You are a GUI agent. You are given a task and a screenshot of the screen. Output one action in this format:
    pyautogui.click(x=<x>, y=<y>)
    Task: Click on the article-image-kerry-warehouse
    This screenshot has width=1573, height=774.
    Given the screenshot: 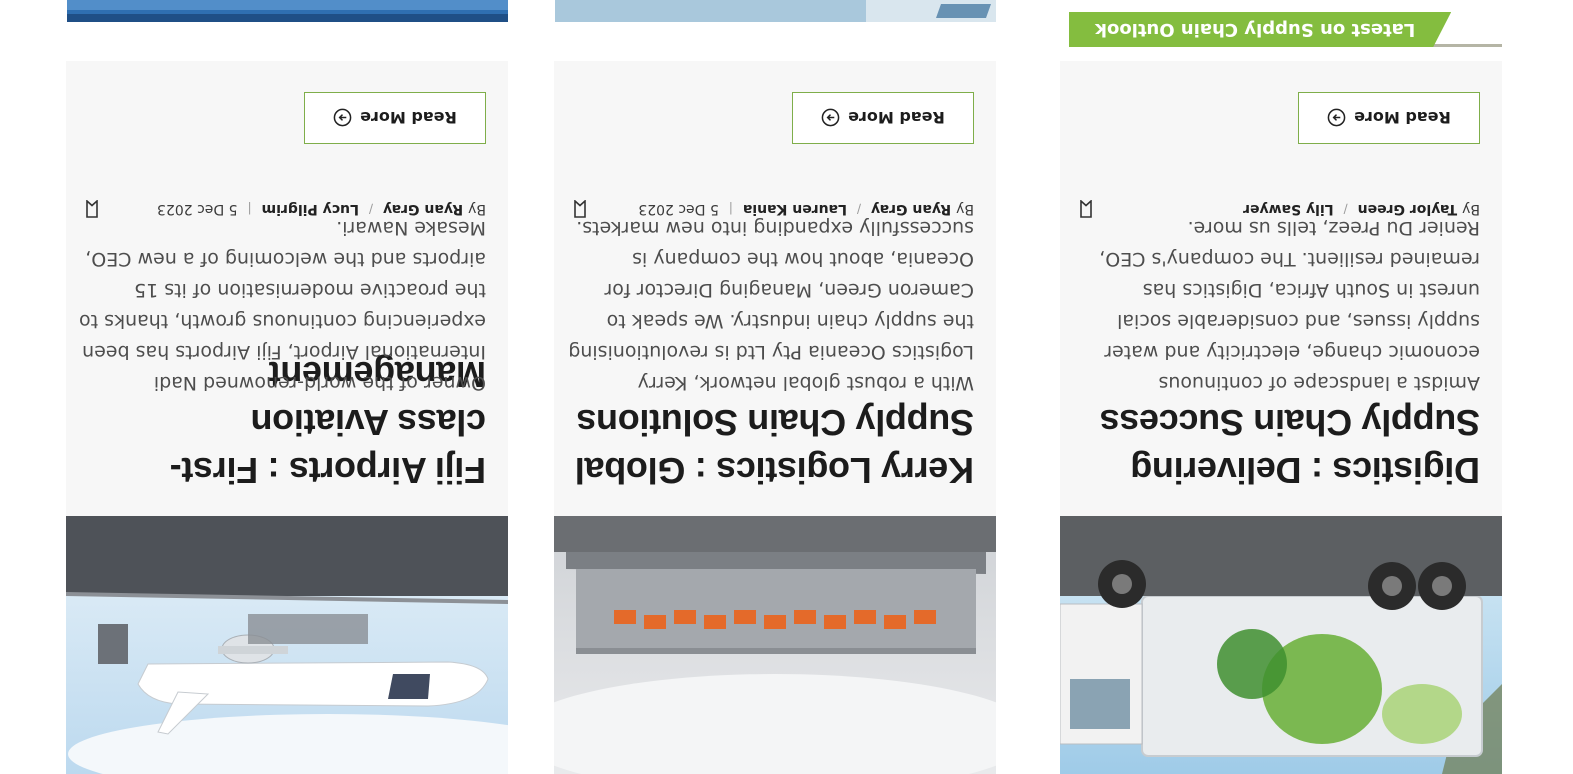 What is the action you would take?
    pyautogui.click(x=775, y=645)
    